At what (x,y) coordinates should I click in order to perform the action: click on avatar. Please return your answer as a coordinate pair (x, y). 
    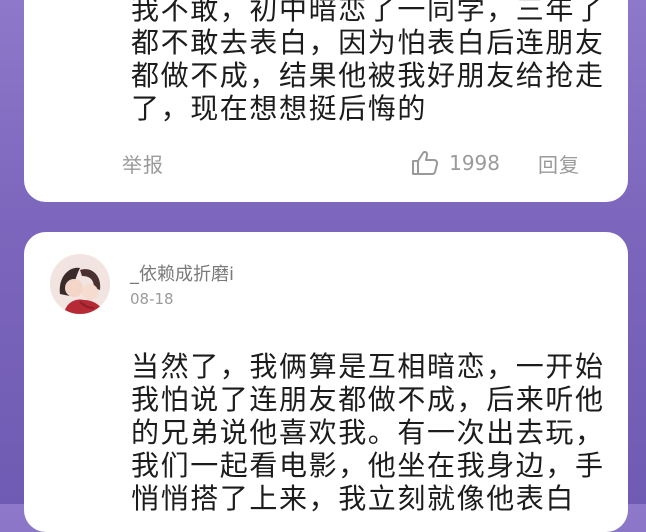
    Looking at the image, I should click on (80, 284).